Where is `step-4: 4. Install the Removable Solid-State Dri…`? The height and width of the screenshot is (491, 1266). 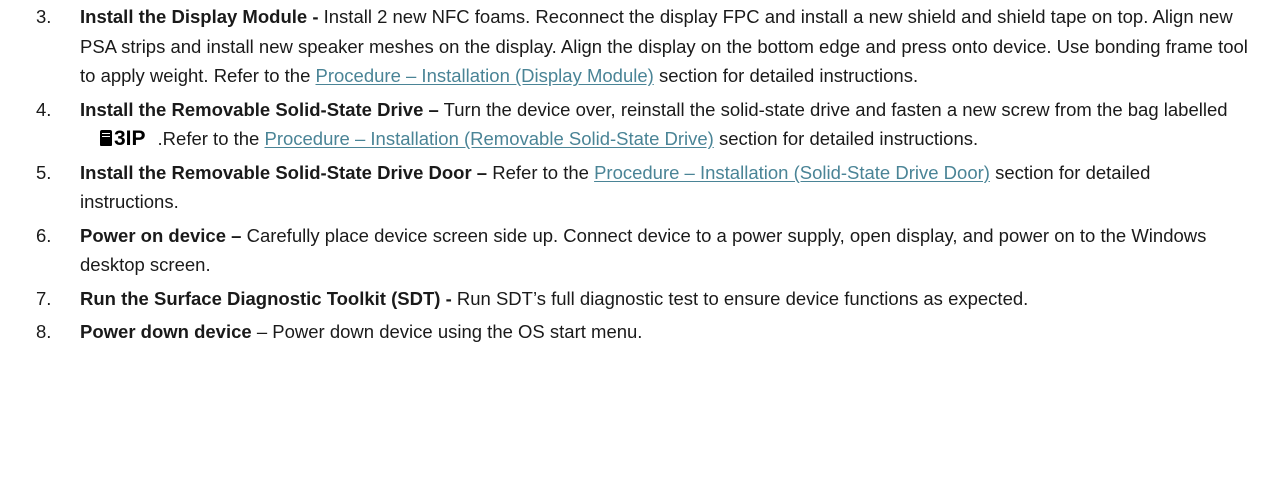
step-4: 4. Install the Removable Solid-State Dri… is located at coordinates (633, 124).